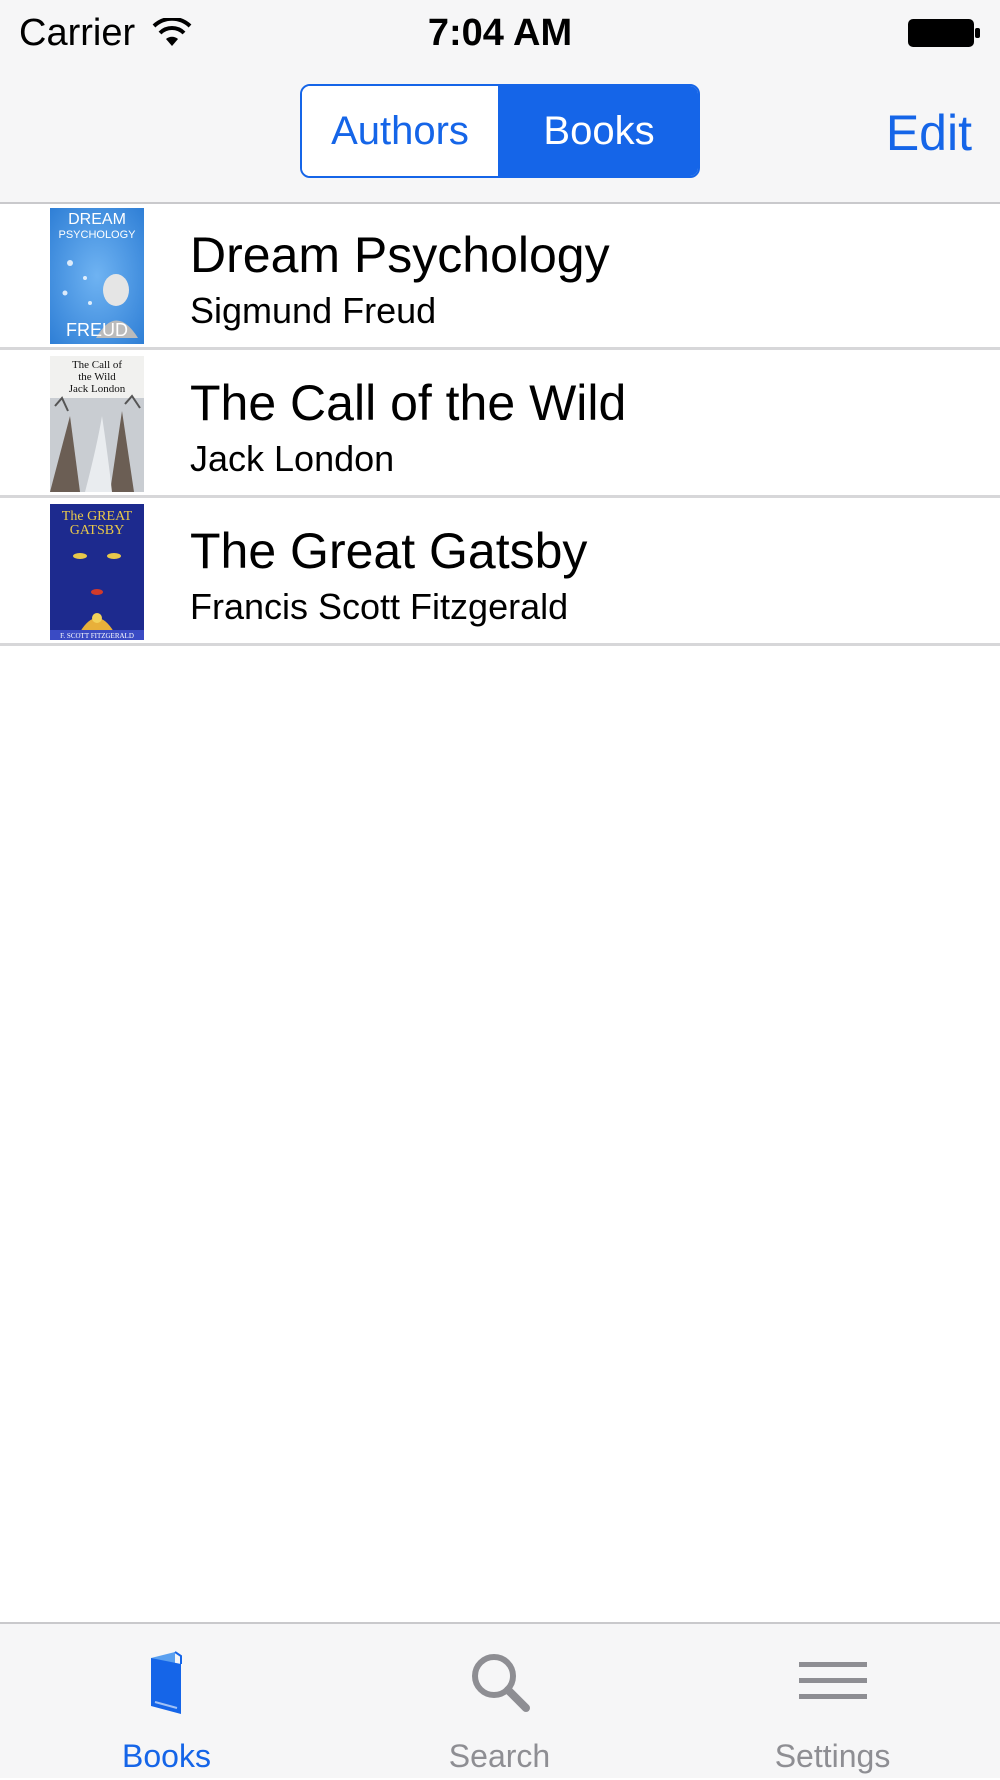  Describe the element at coordinates (97, 330) in the screenshot. I see `cover-text-line3: FREUD` at that location.